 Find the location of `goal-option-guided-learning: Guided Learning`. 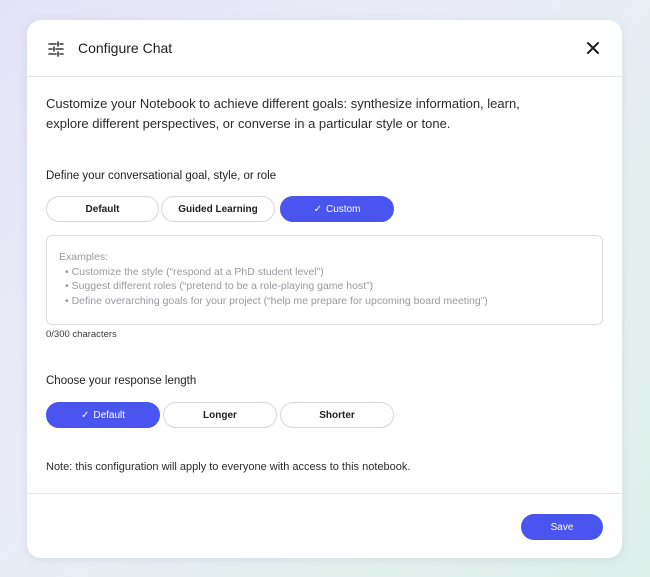

goal-option-guided-learning: Guided Learning is located at coordinates (218, 209).